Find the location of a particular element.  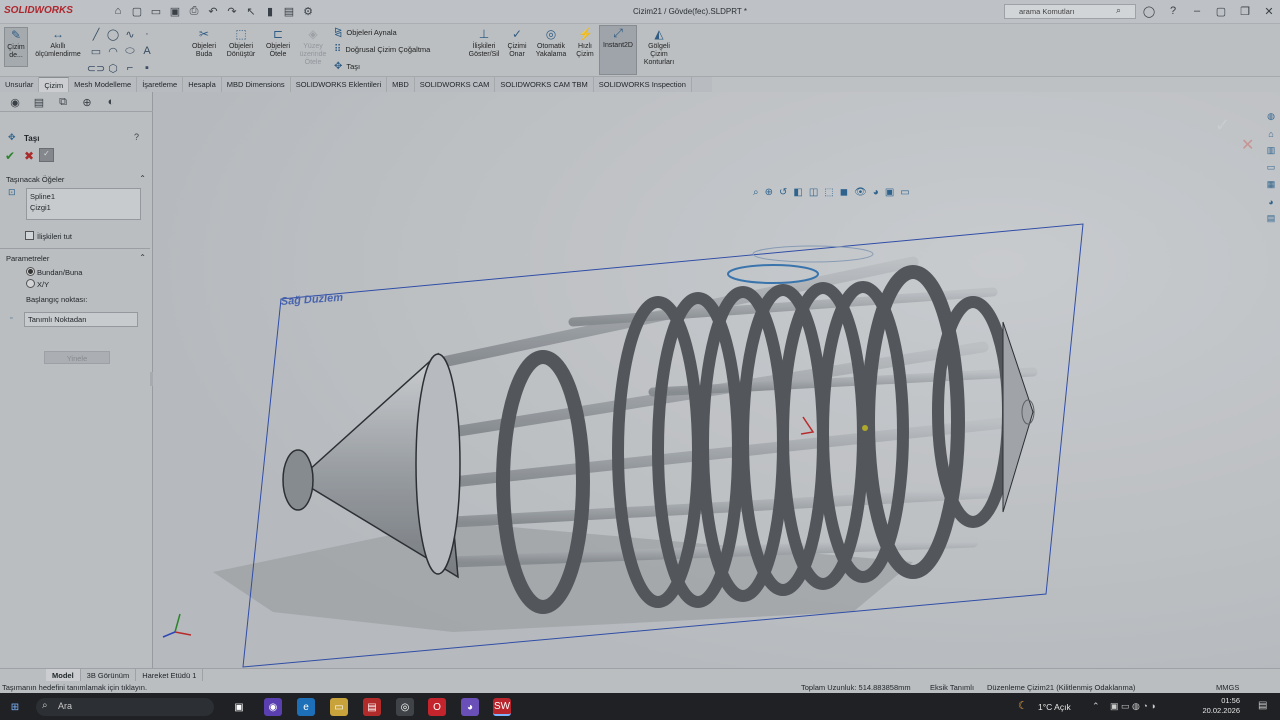

app-icon: ▤ is located at coordinates (372, 707).